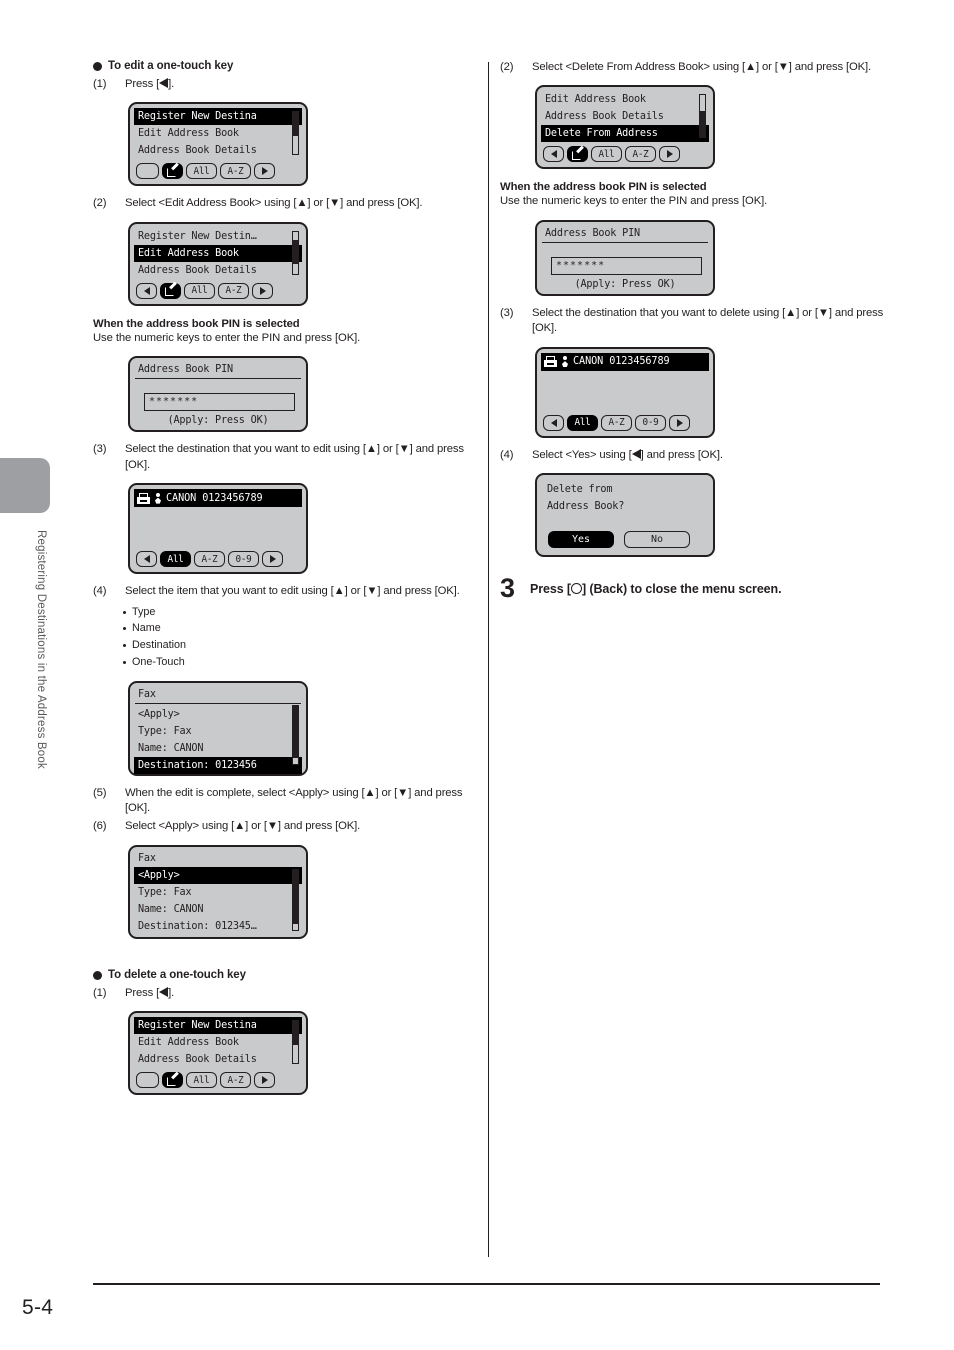 This screenshot has height=1350, width=954. I want to click on edit-section-heading-text: To edit a one-touch key, so click(171, 66).